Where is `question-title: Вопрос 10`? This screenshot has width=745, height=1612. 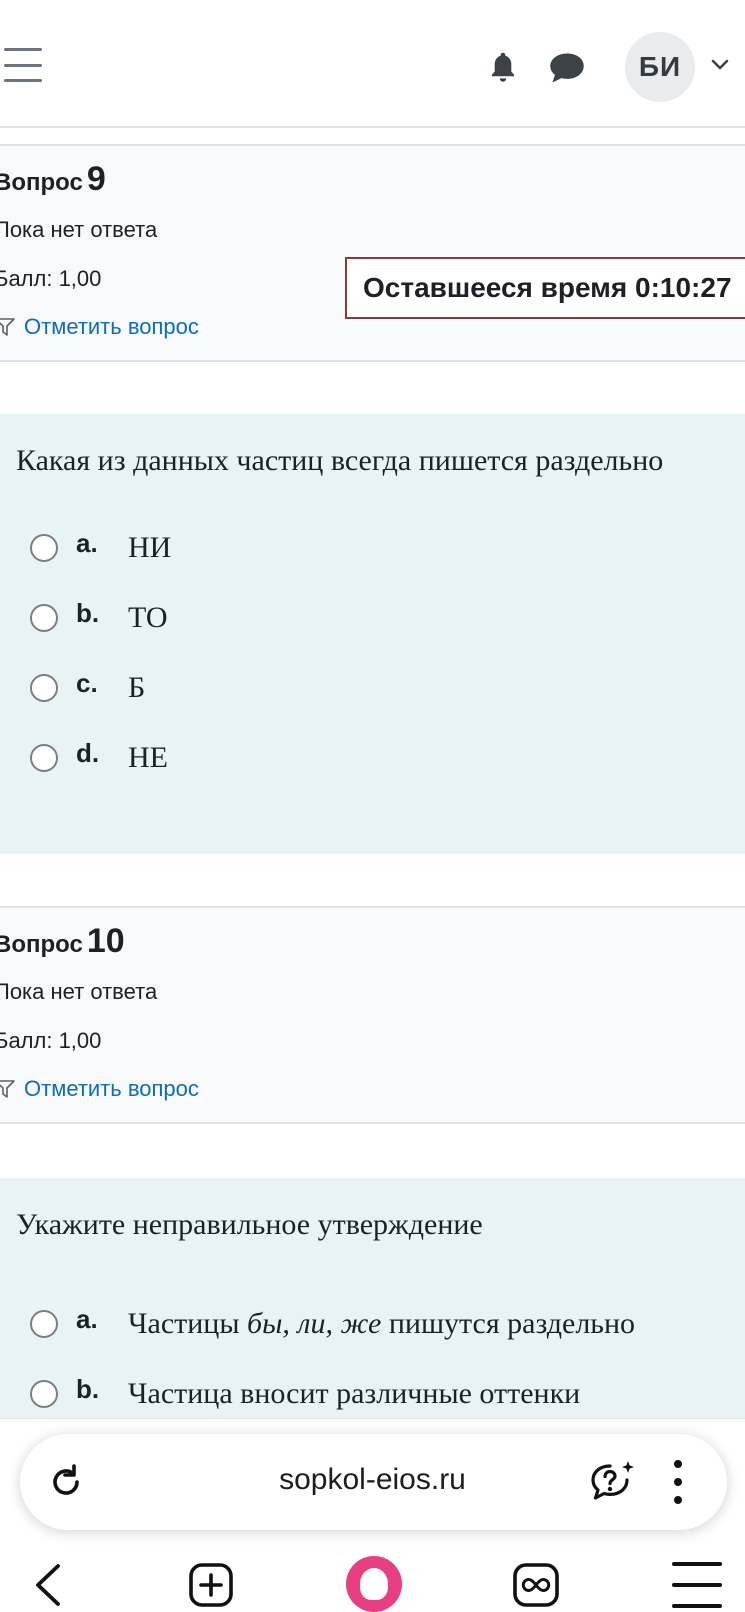 question-title: Вопрос 10 is located at coordinates (62, 941).